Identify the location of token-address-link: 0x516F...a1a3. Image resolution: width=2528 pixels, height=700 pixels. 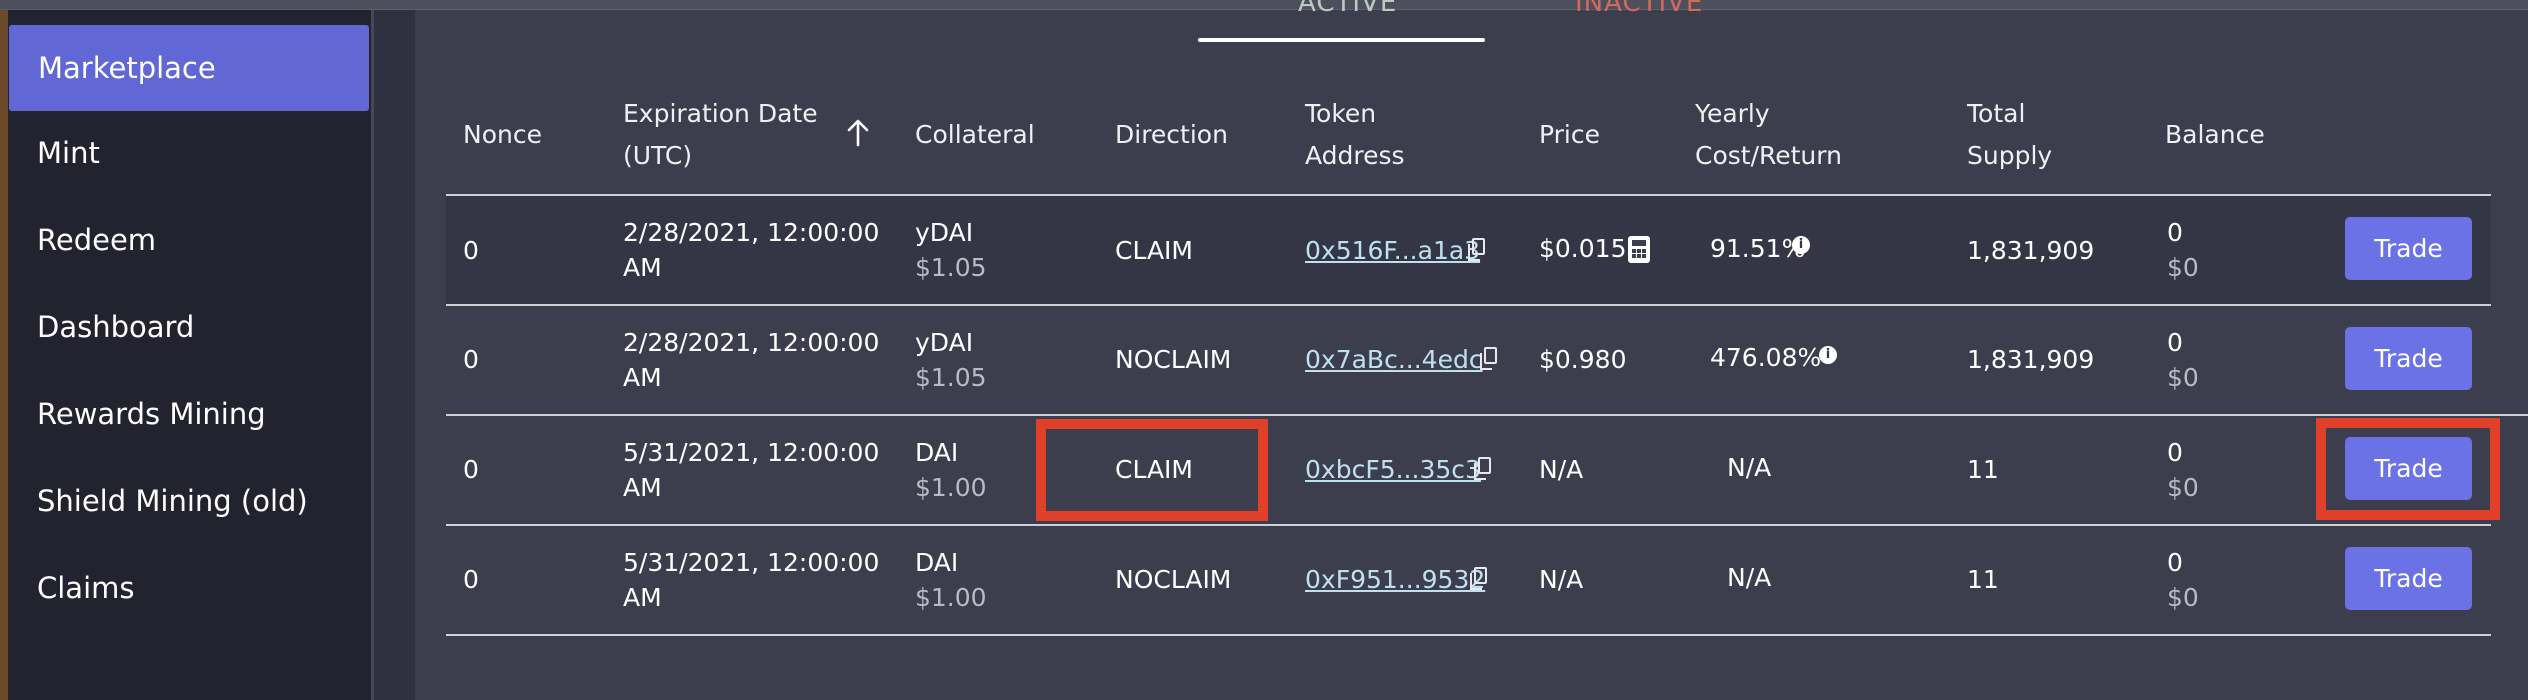
(1392, 251).